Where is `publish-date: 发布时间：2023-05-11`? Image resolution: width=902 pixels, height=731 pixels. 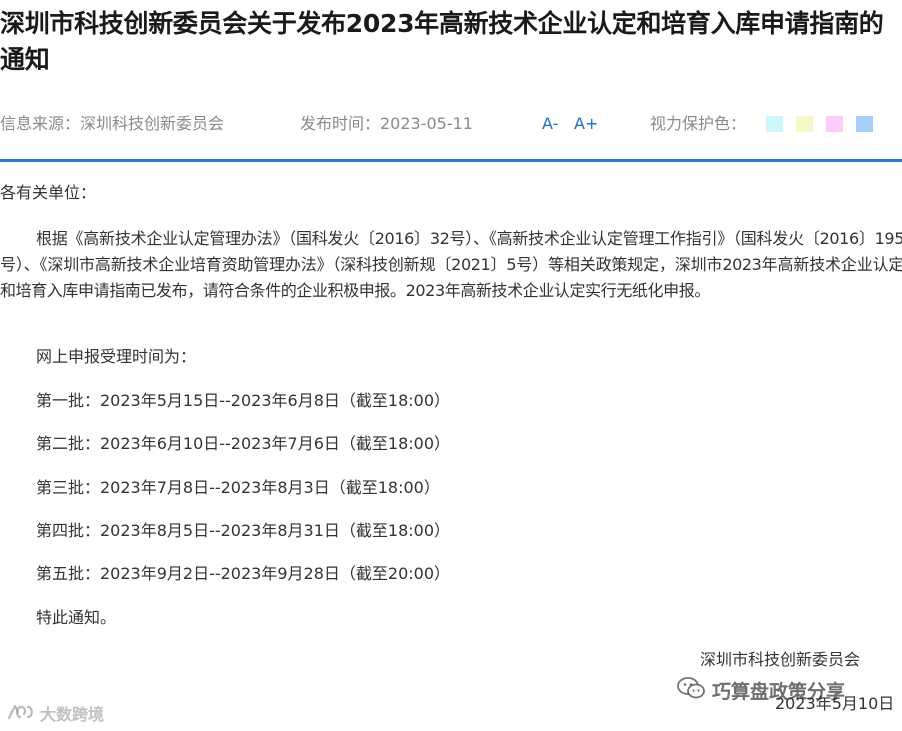
publish-date: 发布时间：2023-05-11 is located at coordinates (386, 123).